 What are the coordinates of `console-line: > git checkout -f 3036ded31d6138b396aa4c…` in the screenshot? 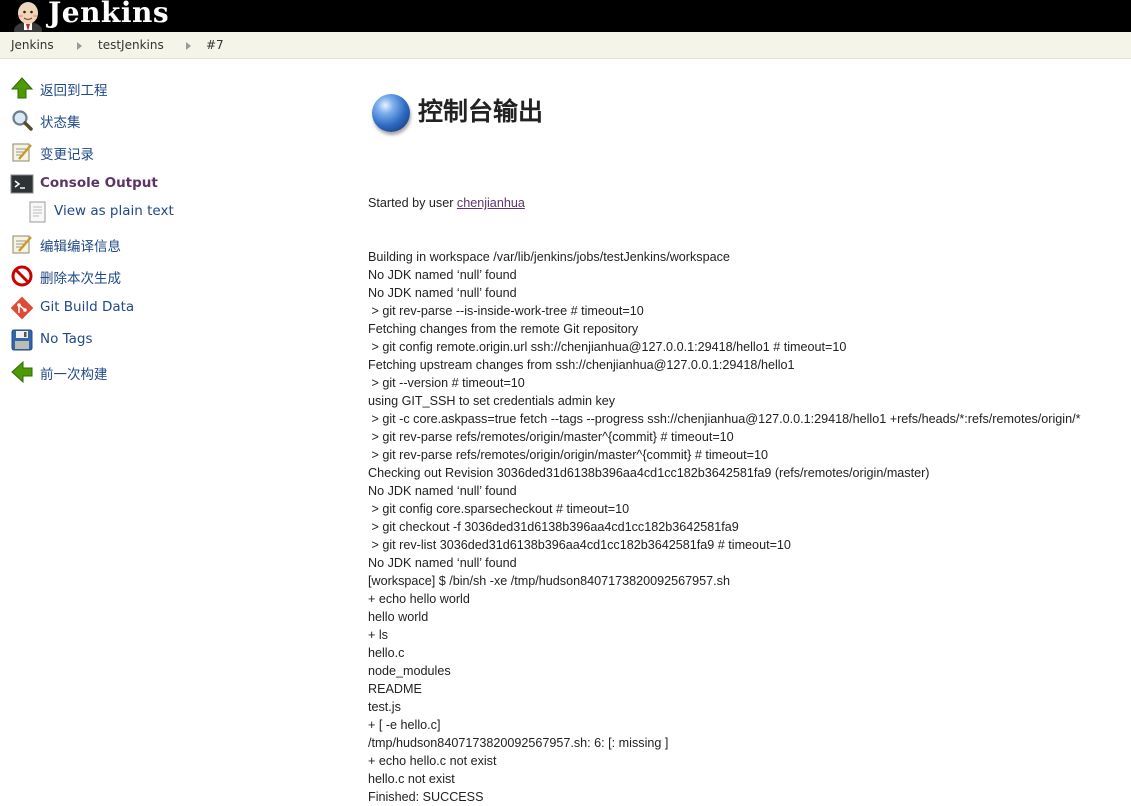 It's located at (553, 527).